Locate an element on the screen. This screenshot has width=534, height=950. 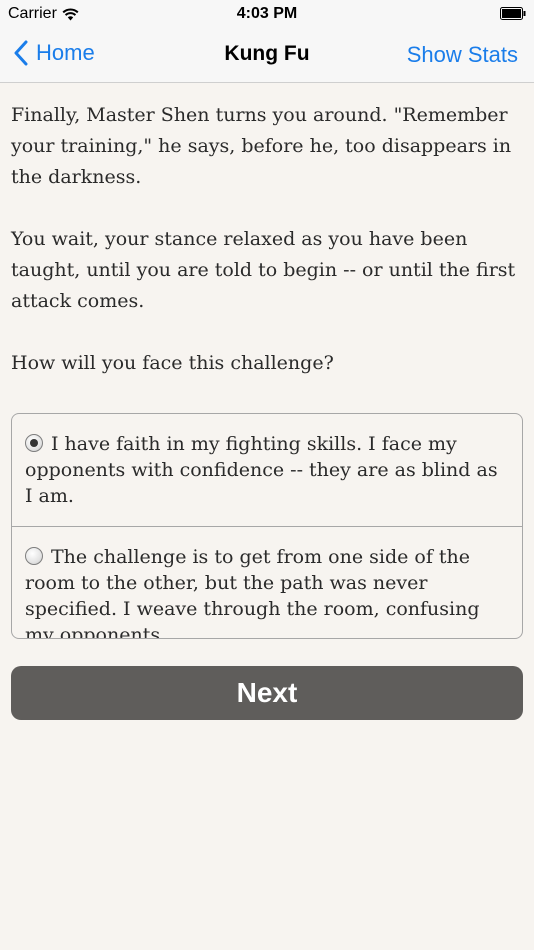
story-question: How will you face this challenge? is located at coordinates (172, 363).